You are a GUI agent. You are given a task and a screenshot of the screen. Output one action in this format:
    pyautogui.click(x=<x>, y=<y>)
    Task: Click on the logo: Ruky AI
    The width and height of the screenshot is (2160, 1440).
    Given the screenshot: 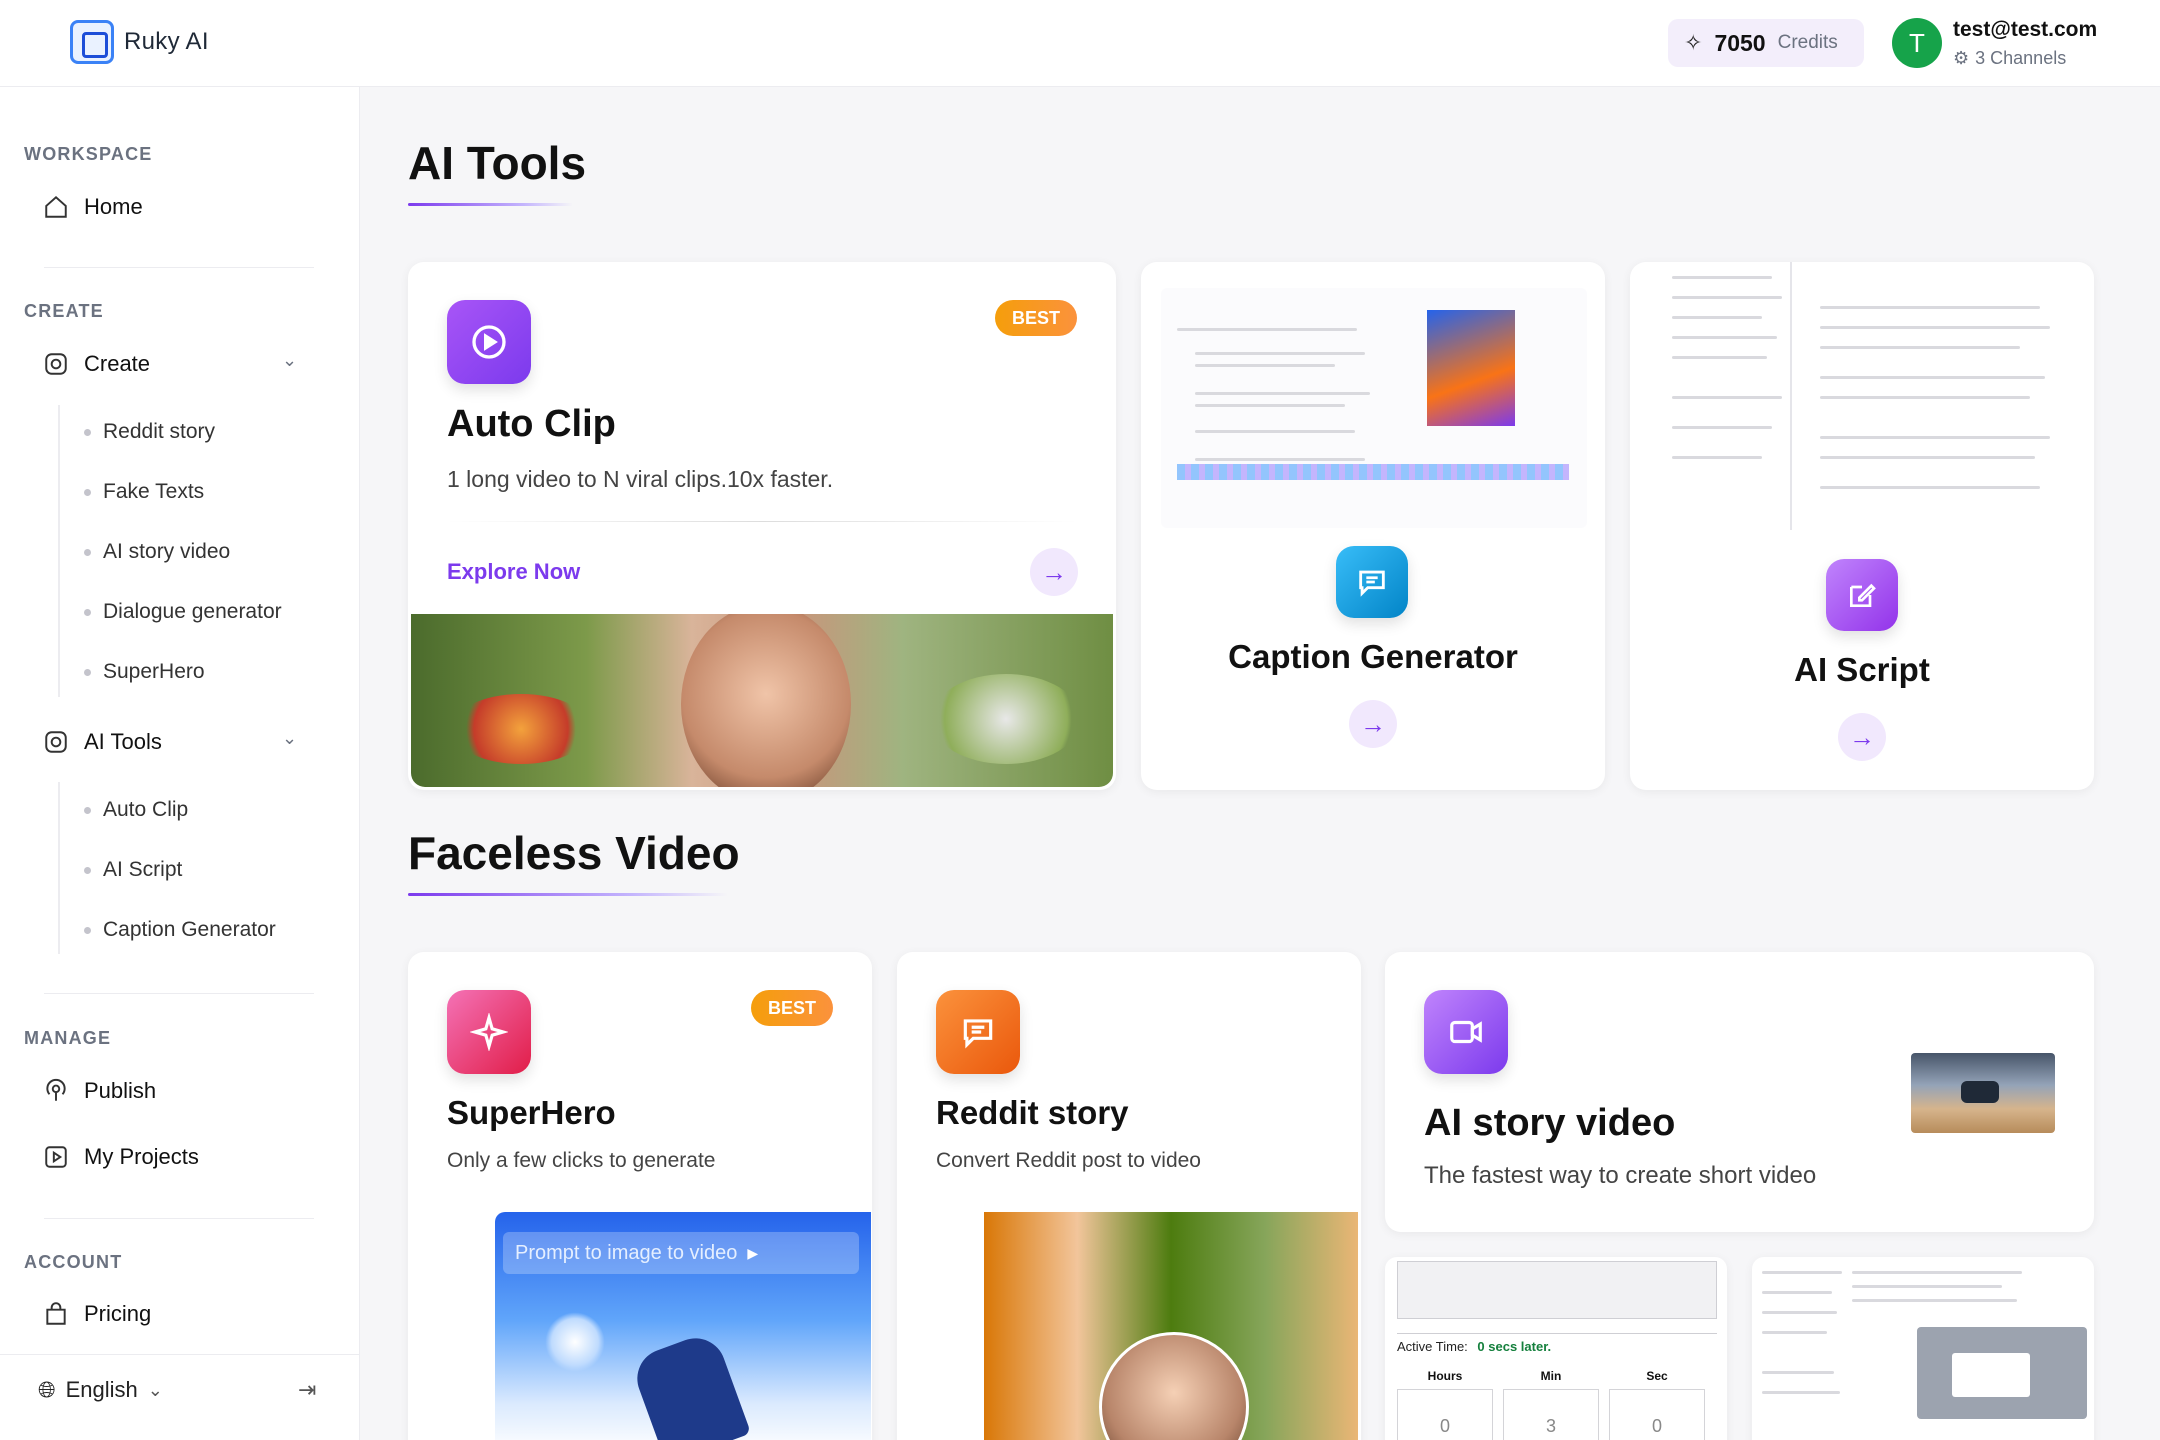 What is the action you would take?
    pyautogui.click(x=139, y=42)
    